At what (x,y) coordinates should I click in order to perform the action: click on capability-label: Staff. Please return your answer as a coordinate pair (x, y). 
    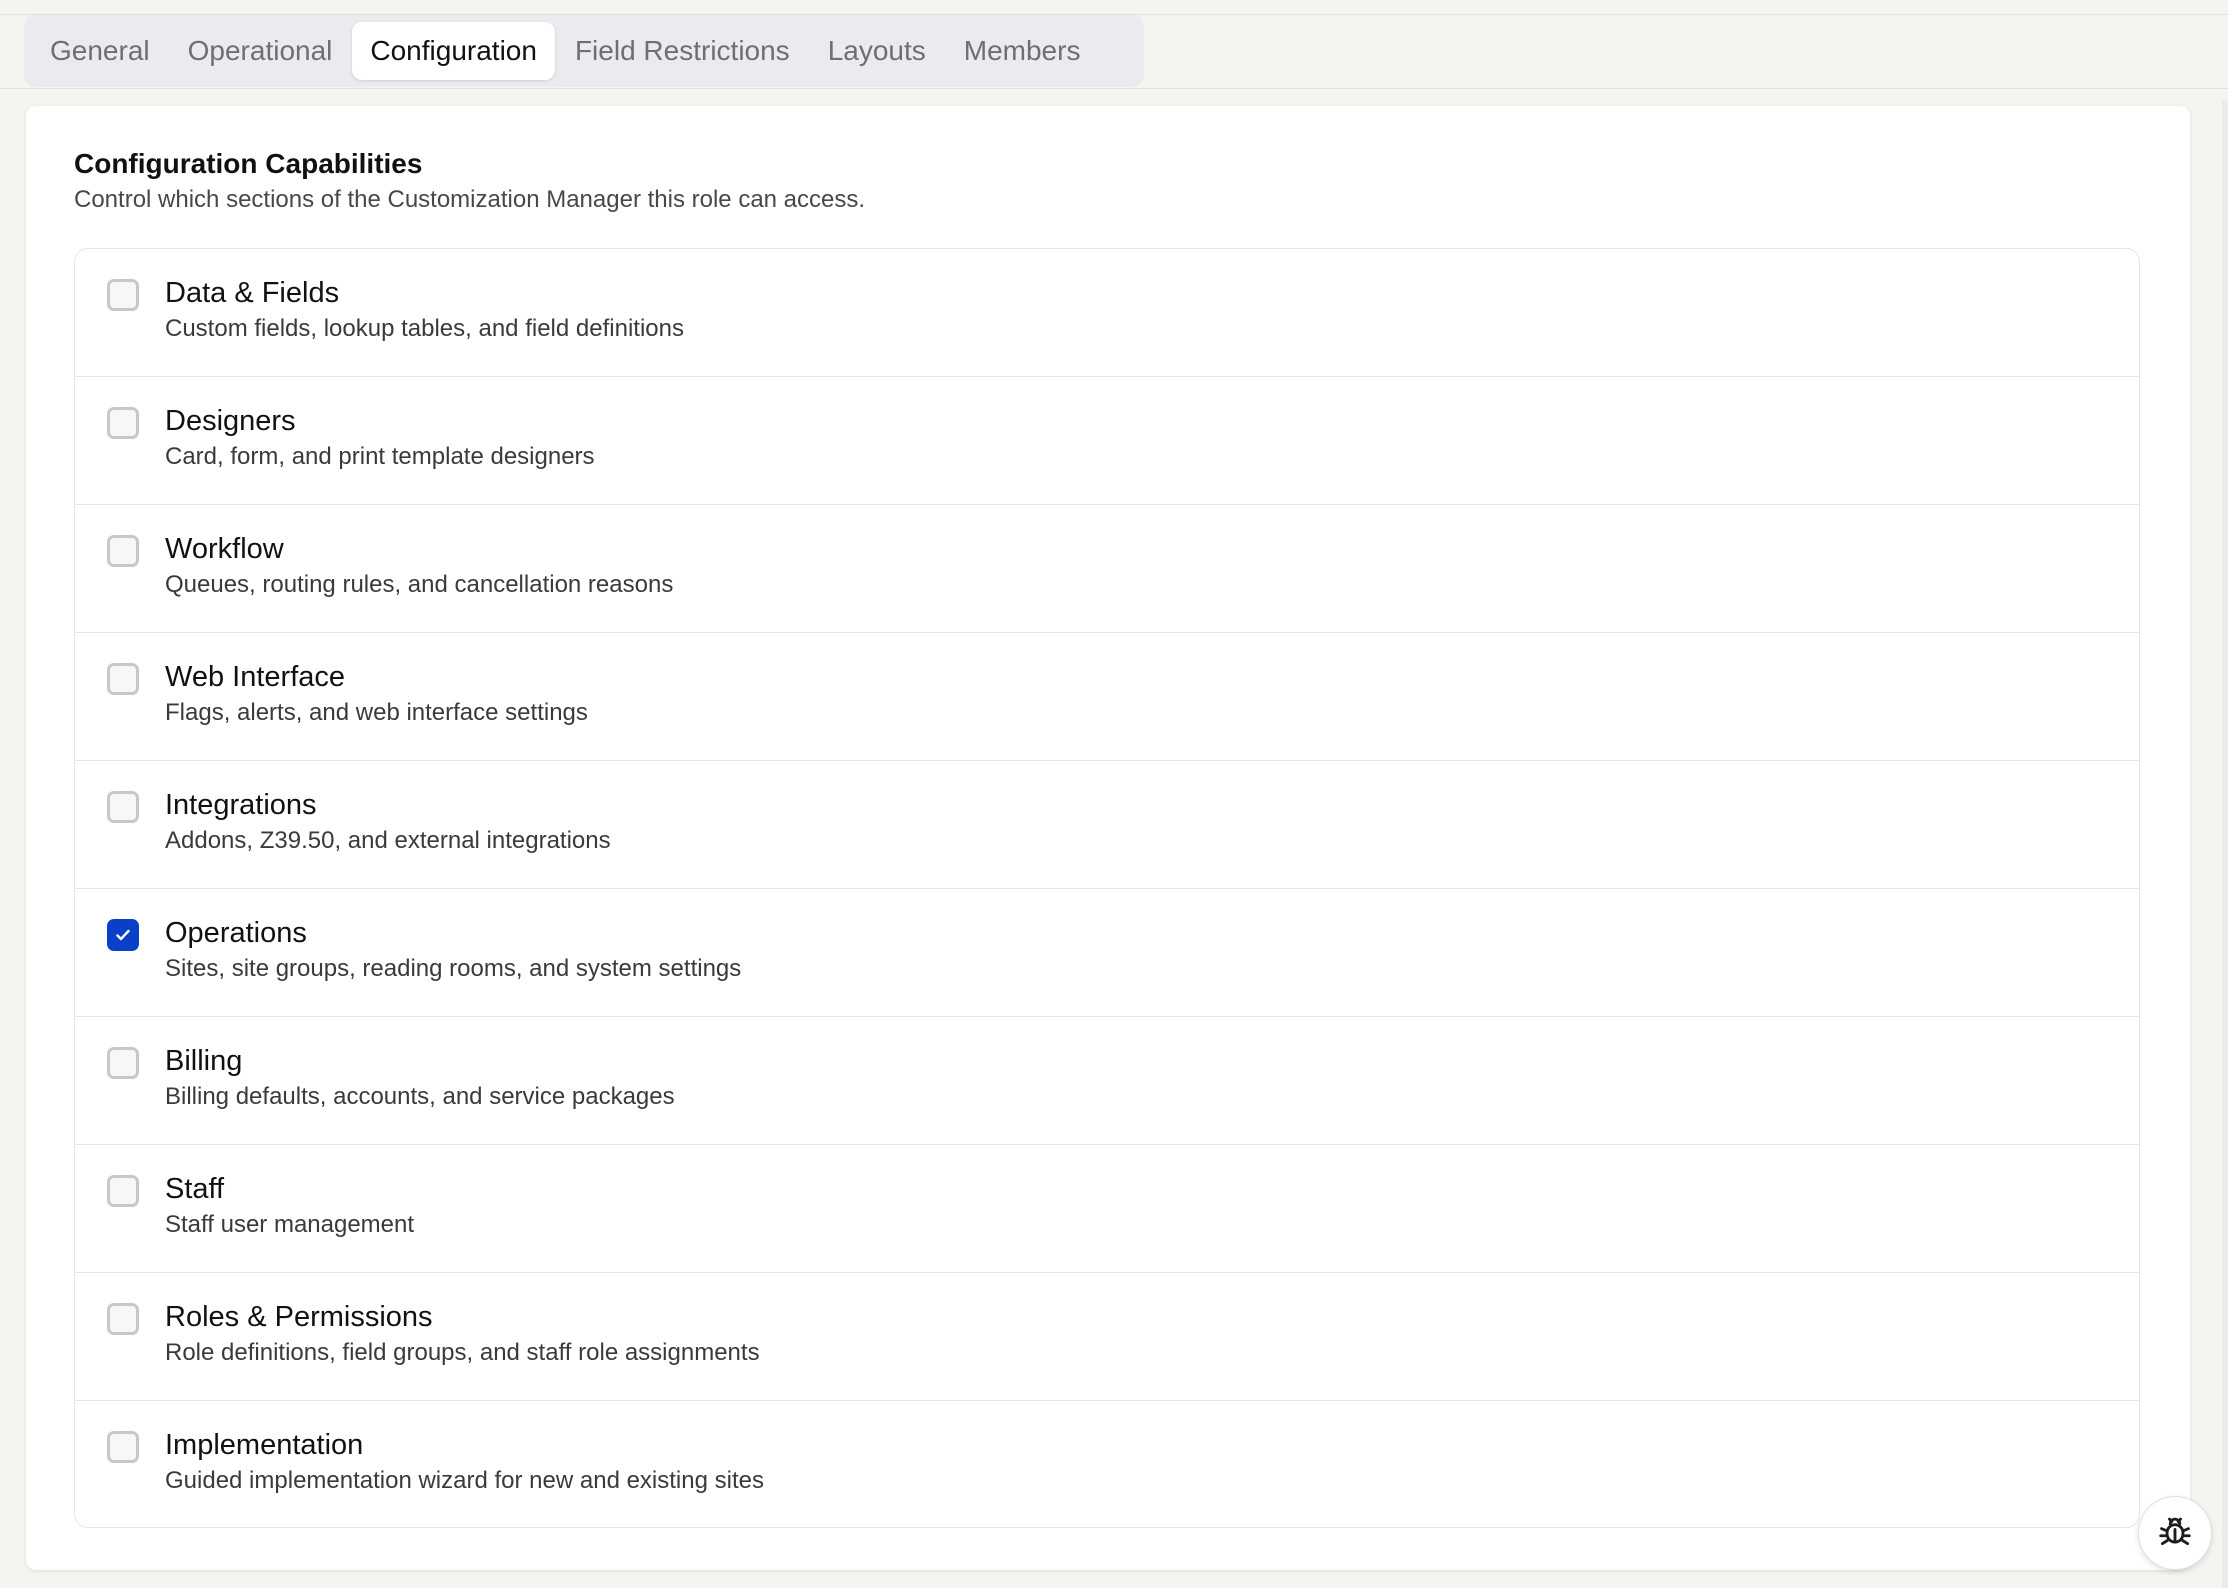
    Looking at the image, I should click on (195, 1189).